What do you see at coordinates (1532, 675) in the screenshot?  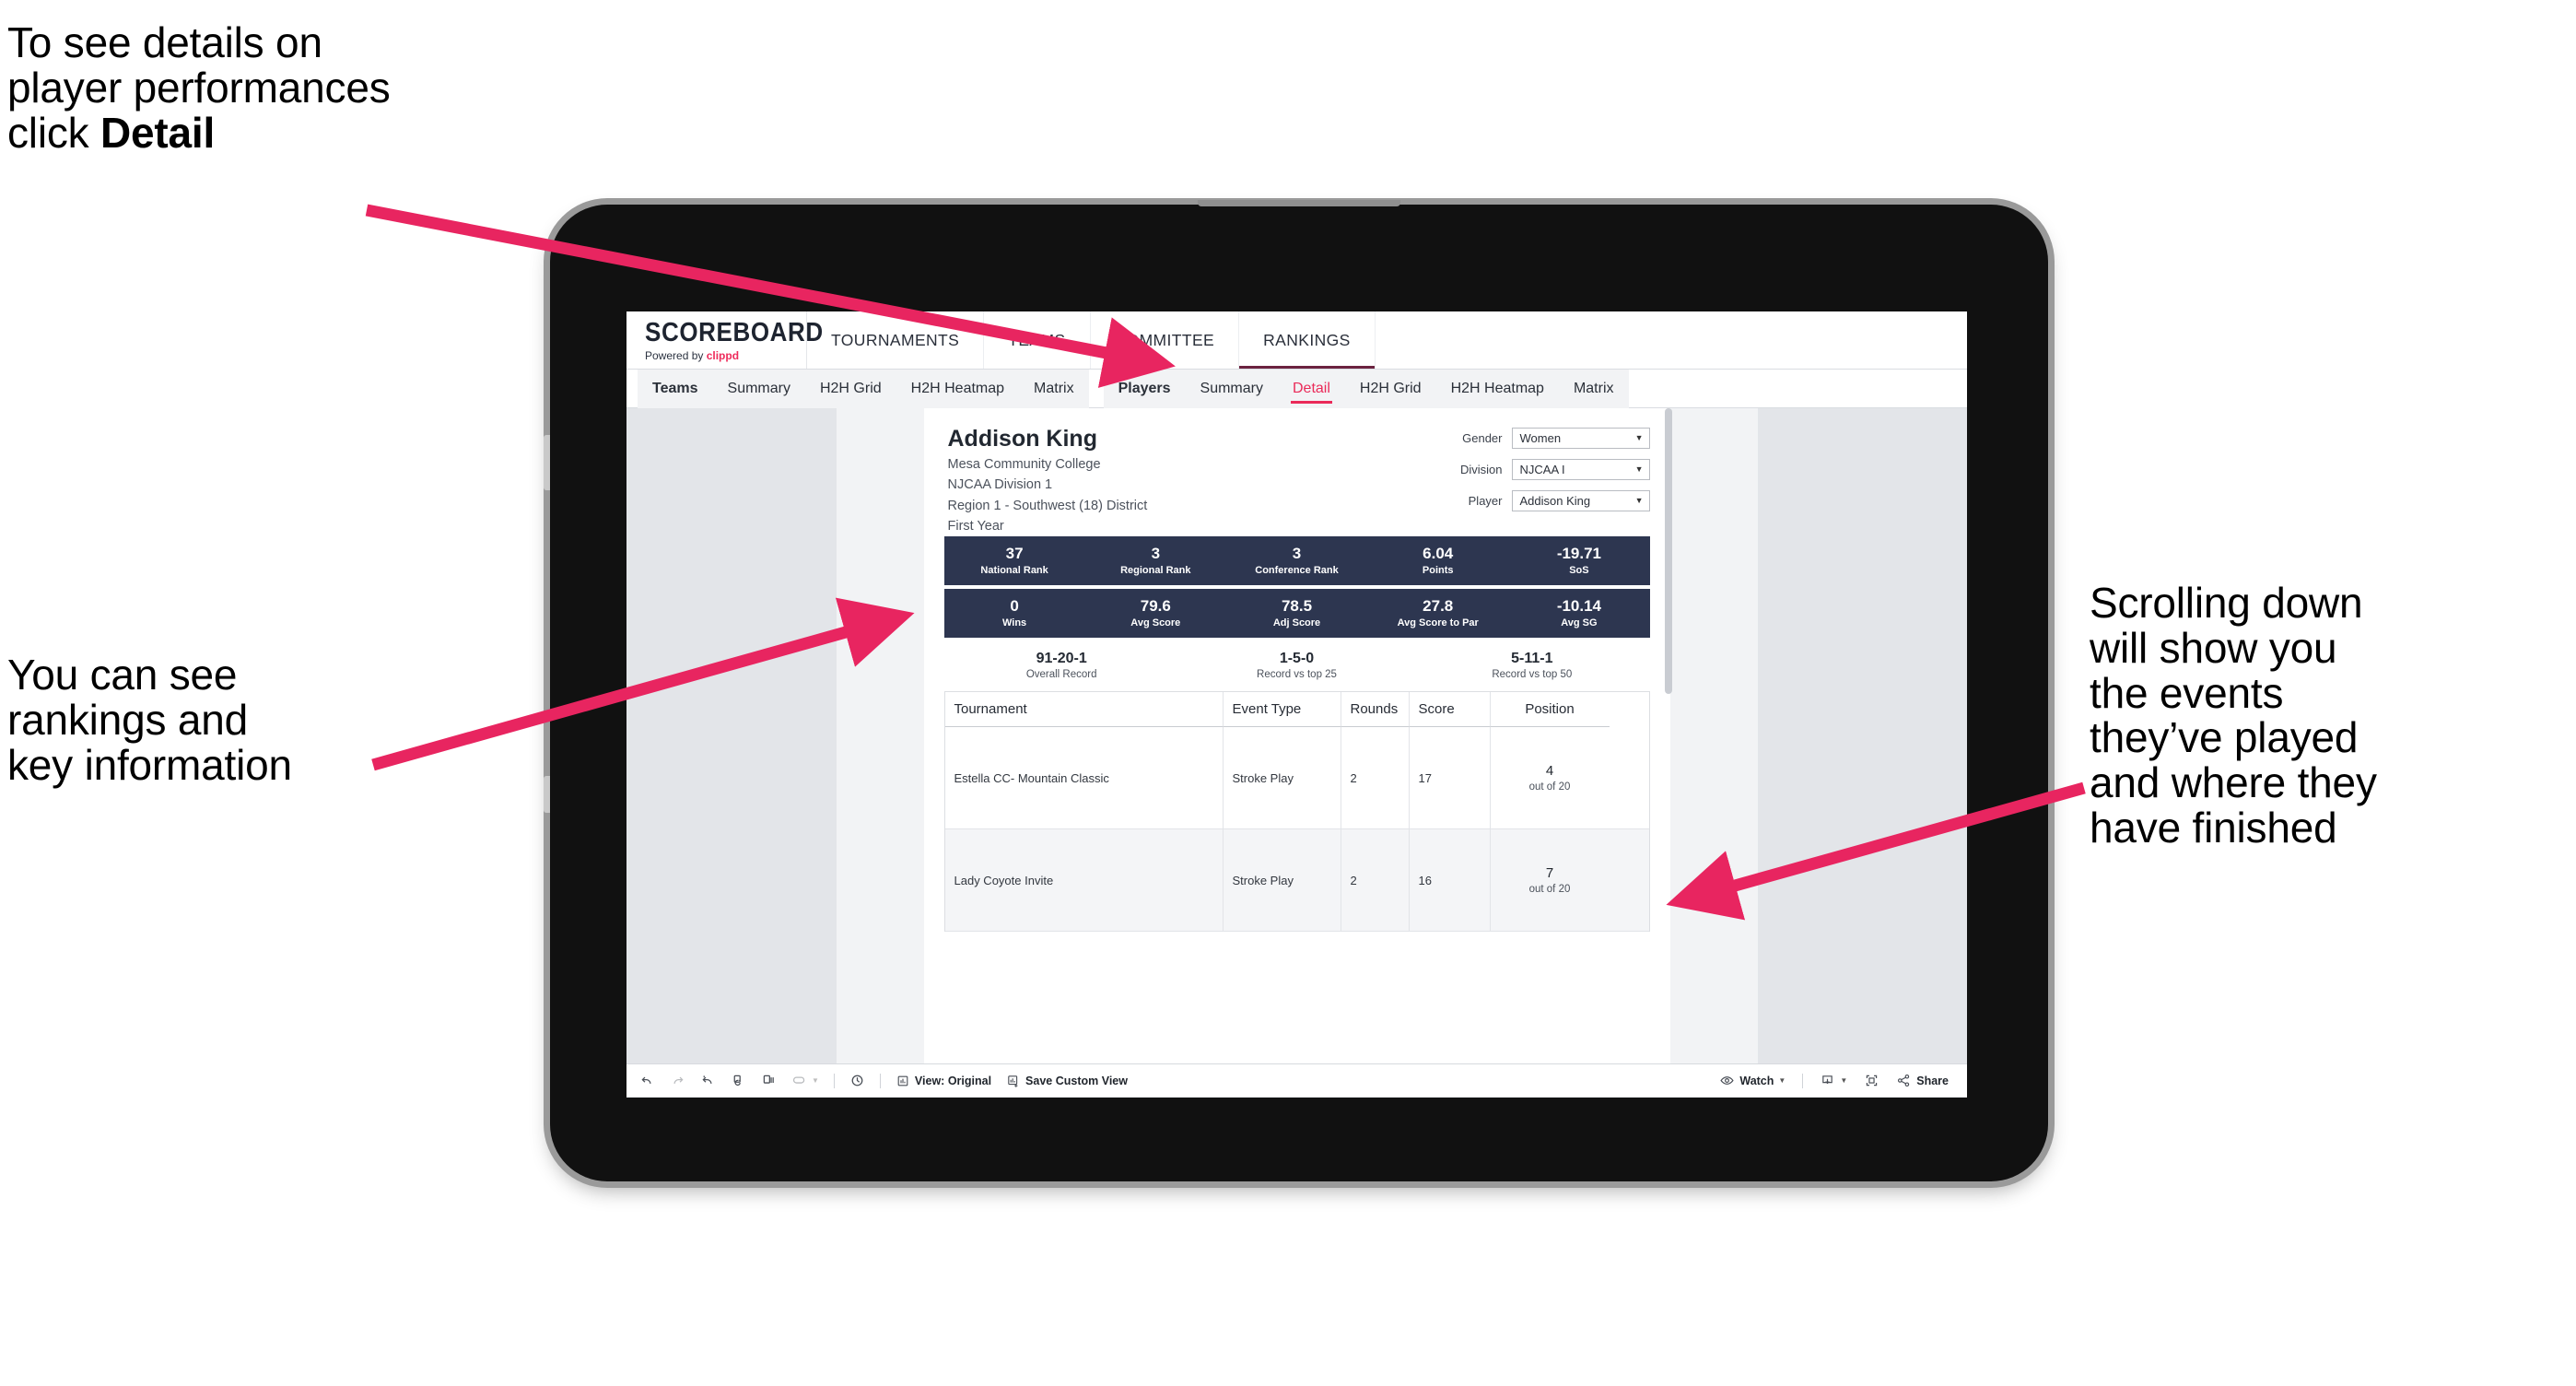 I see `record-vs-top-50-label: Record vs top 50` at bounding box center [1532, 675].